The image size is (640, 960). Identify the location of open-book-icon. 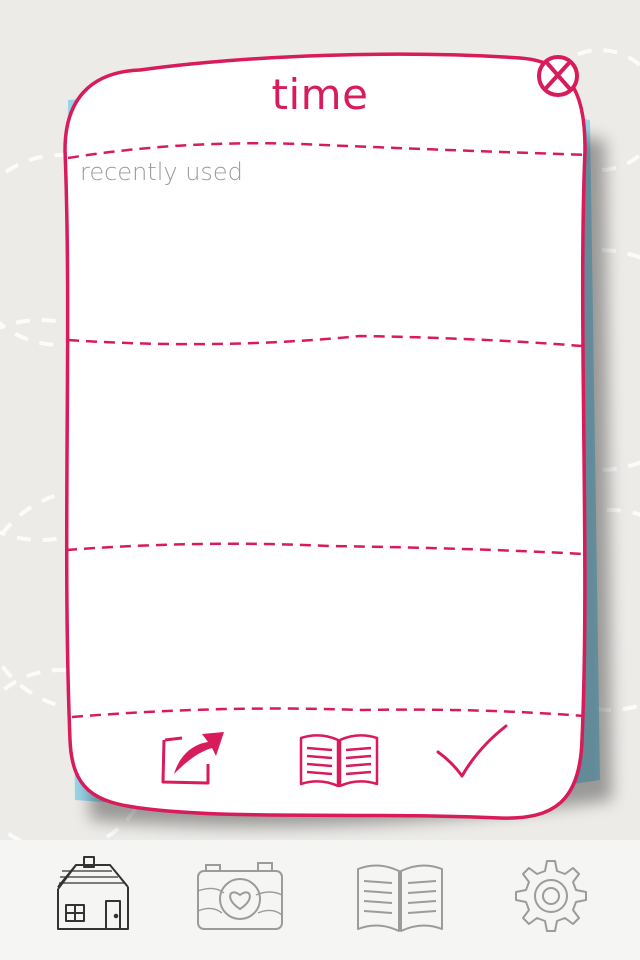
(339, 761).